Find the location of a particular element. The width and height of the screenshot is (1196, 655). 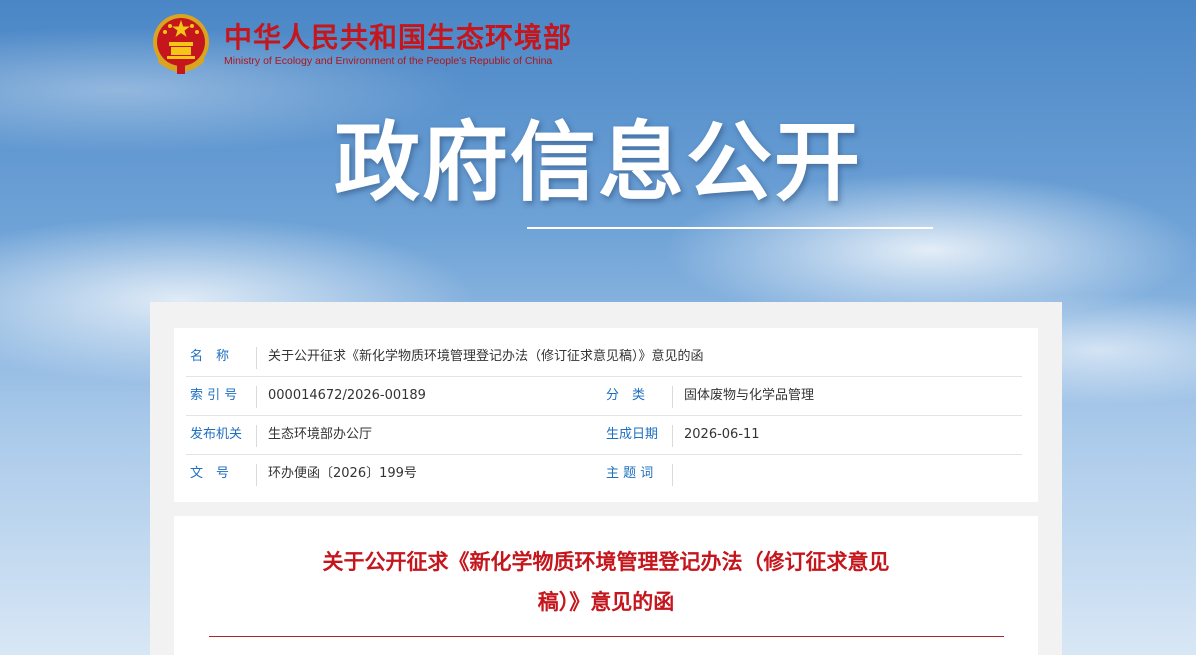

subject-label: 主 题 词 is located at coordinates (630, 473).